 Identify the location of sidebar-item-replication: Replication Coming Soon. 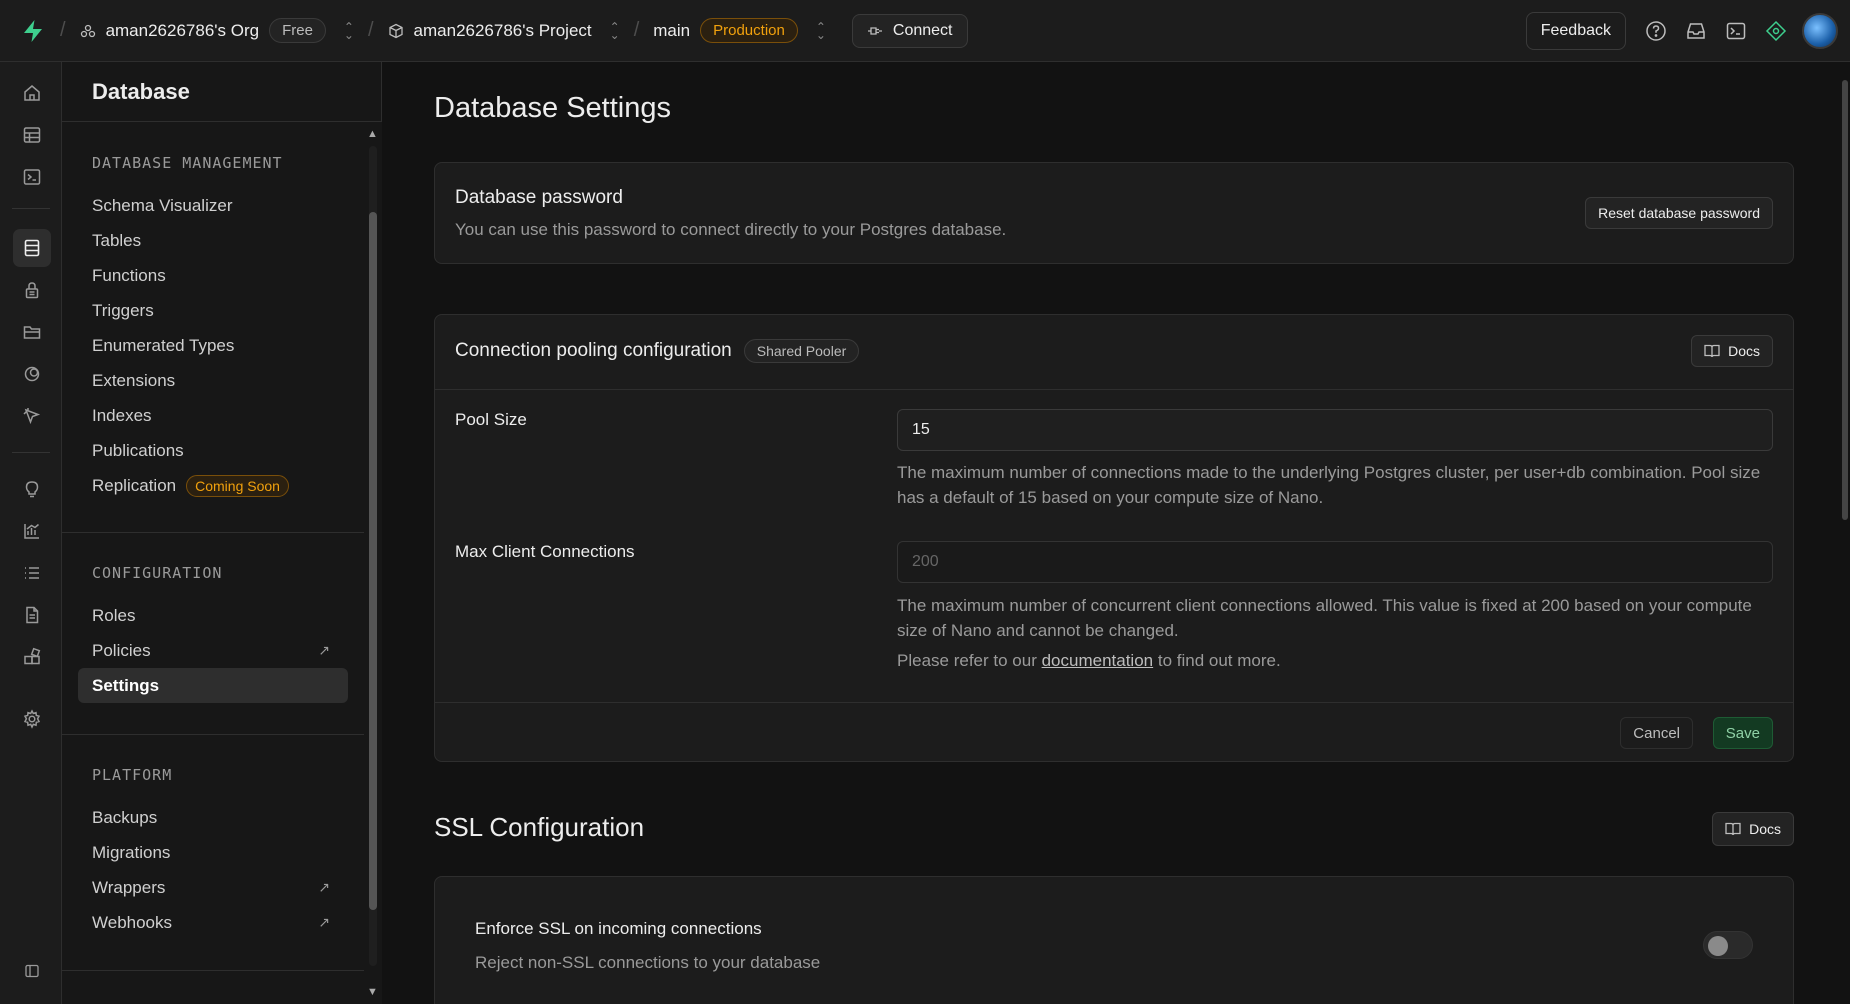
(213, 485).